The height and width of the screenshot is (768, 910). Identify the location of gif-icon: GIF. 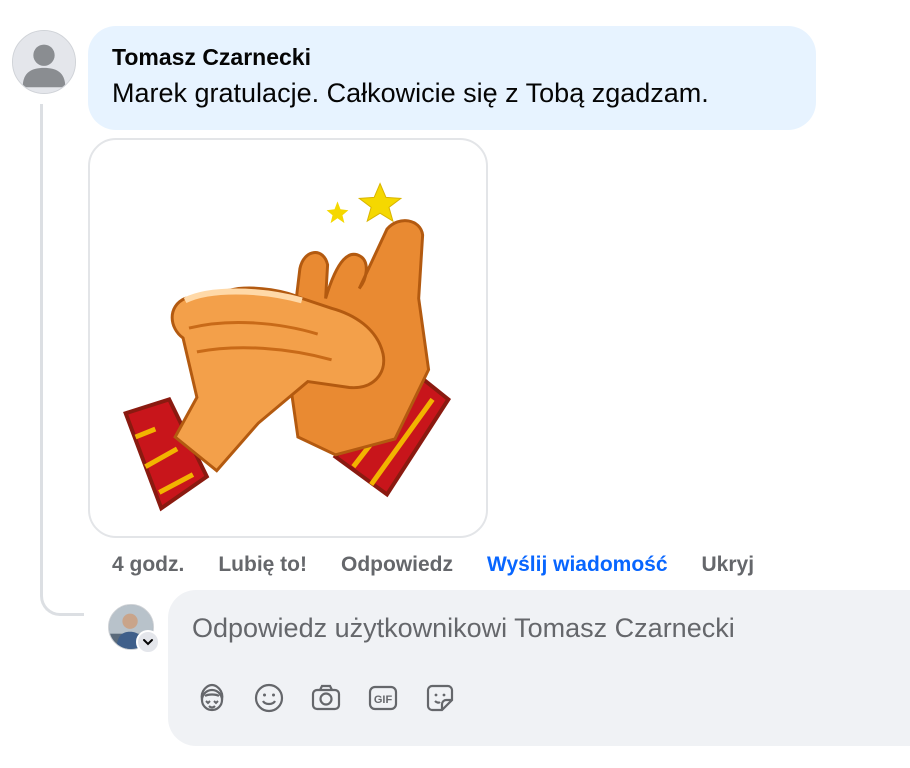
(383, 698).